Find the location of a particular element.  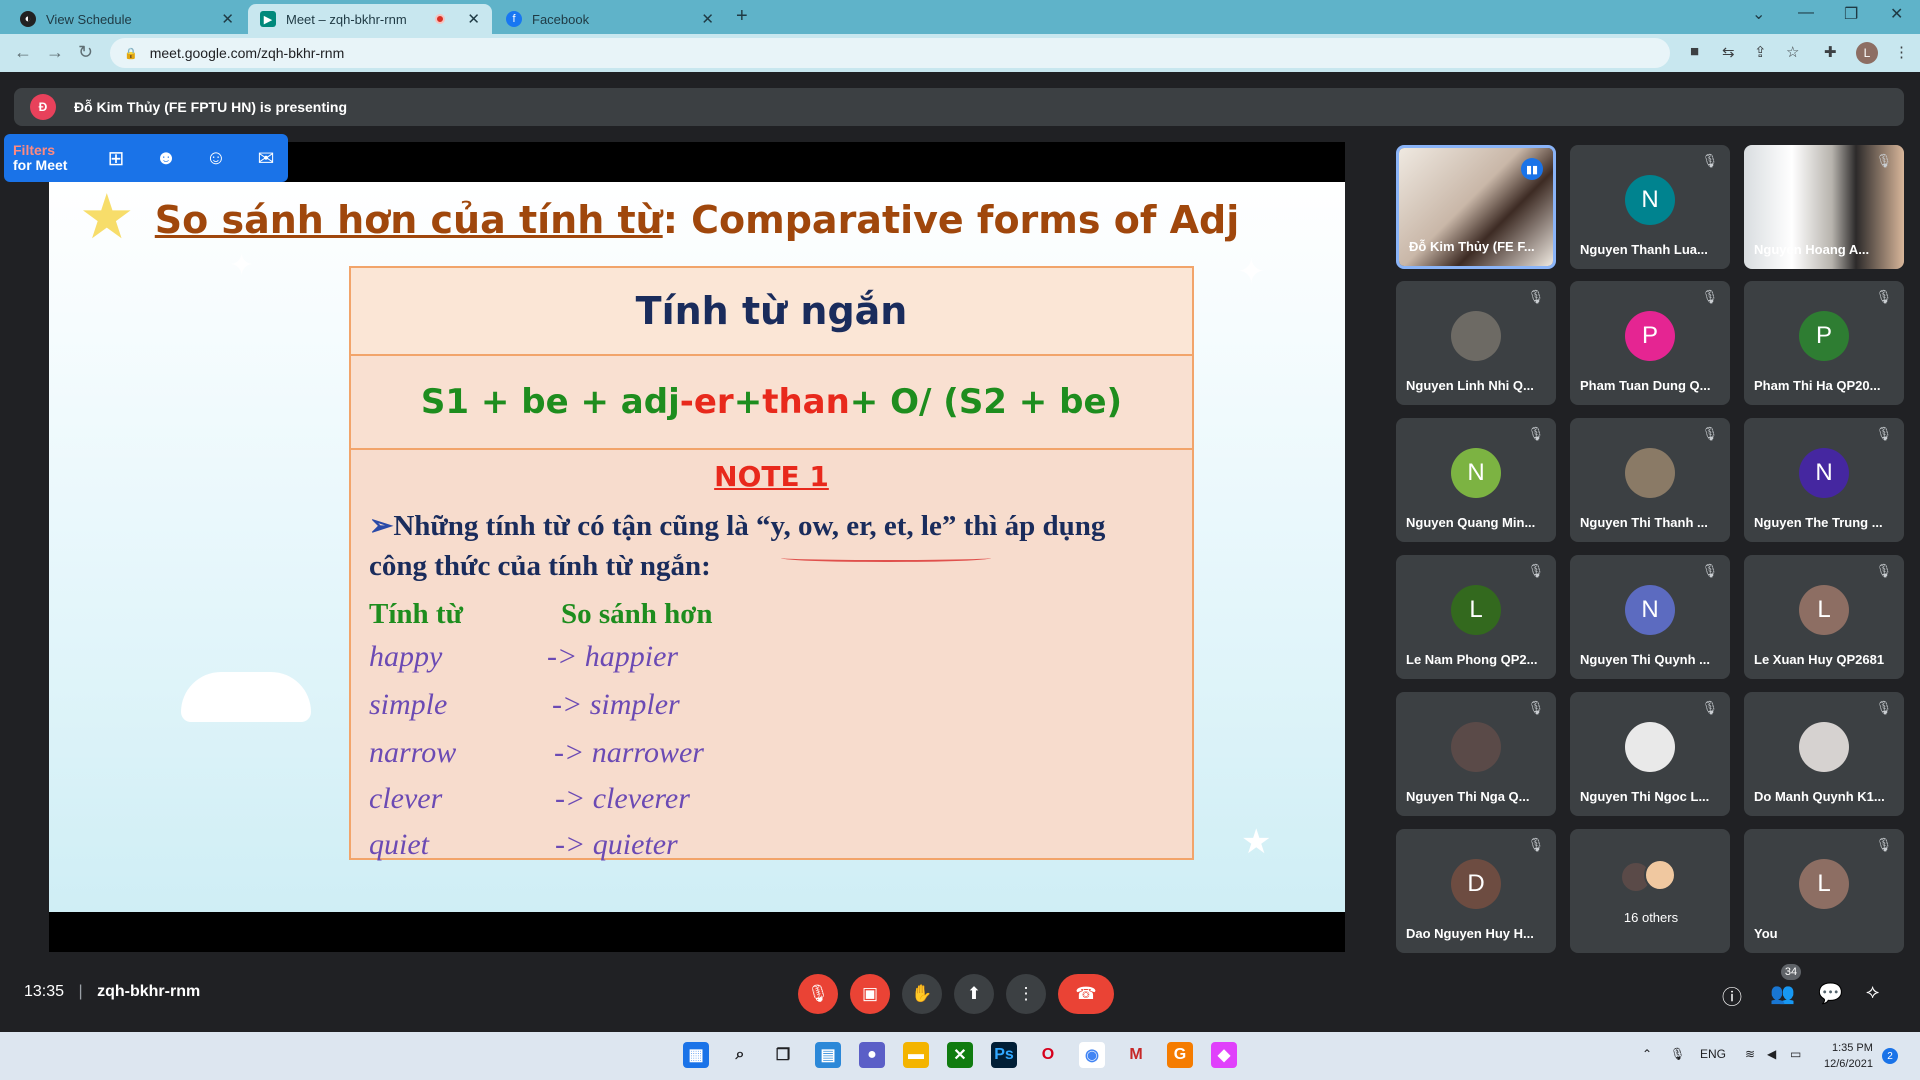

url-input: 🔒 meet.google.com/zqh-bkhr-rnm is located at coordinates (890, 53).